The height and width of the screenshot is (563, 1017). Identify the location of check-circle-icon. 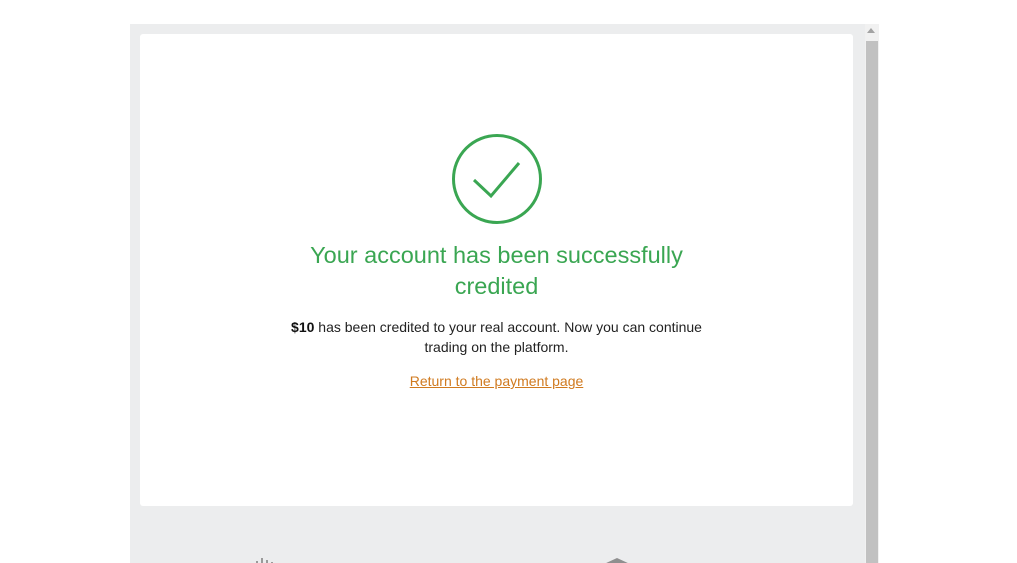
(497, 179).